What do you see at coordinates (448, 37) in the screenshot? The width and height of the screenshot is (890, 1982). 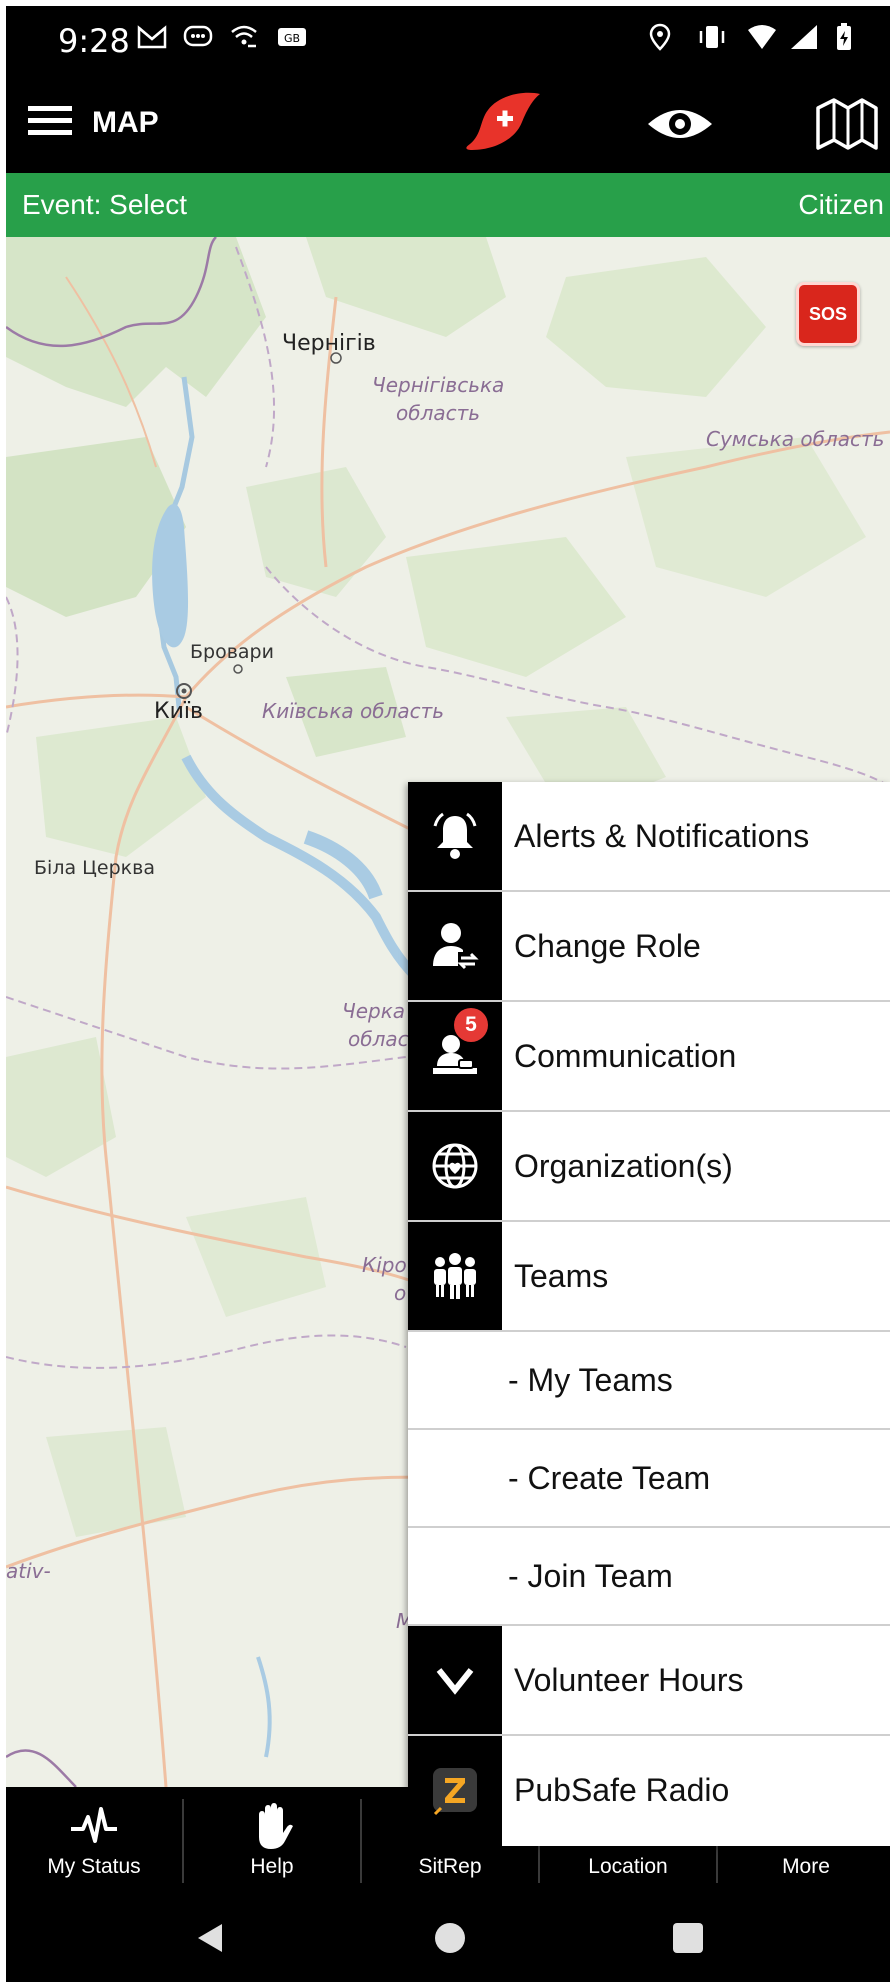 I see `status-bar: 9:28 GB` at bounding box center [448, 37].